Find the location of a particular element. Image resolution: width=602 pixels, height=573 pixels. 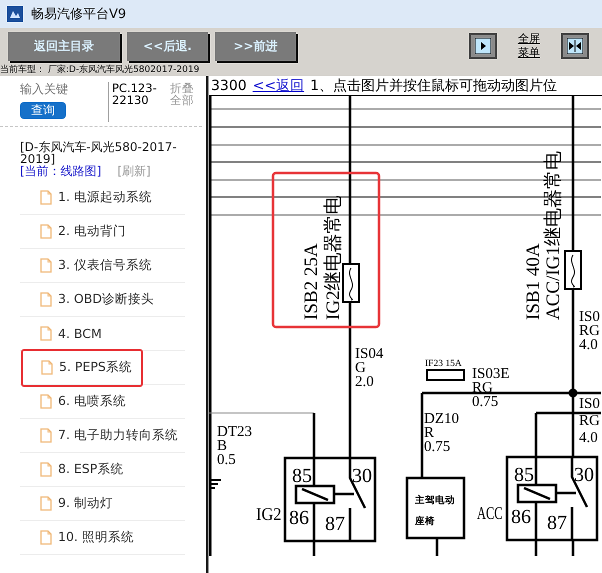

wire-label: DT23 B 0.5 is located at coordinates (234, 446).